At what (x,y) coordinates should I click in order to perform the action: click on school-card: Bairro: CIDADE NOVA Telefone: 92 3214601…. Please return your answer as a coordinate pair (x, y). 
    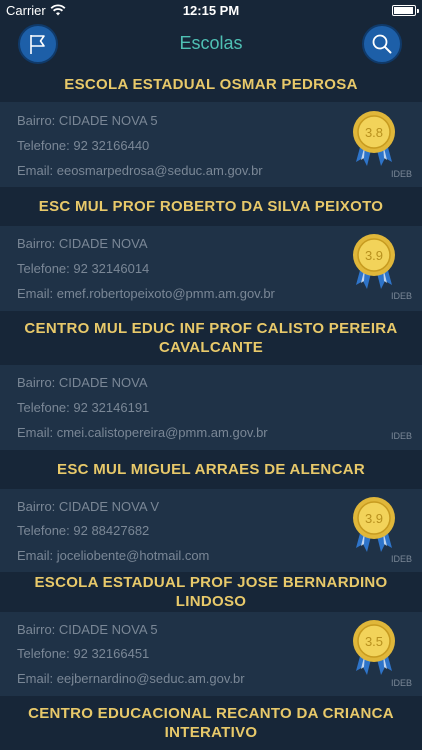
    Looking at the image, I should click on (211, 268).